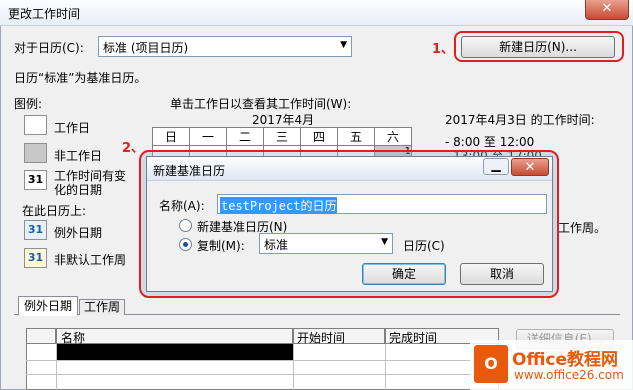  I want to click on nonworking-day-swatch, so click(35, 153).